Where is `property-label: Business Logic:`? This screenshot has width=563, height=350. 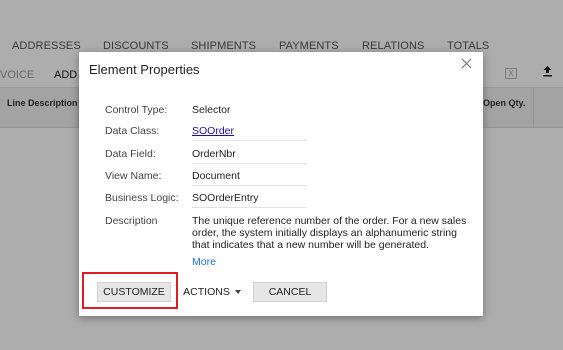
property-label: Business Logic: is located at coordinates (142, 198).